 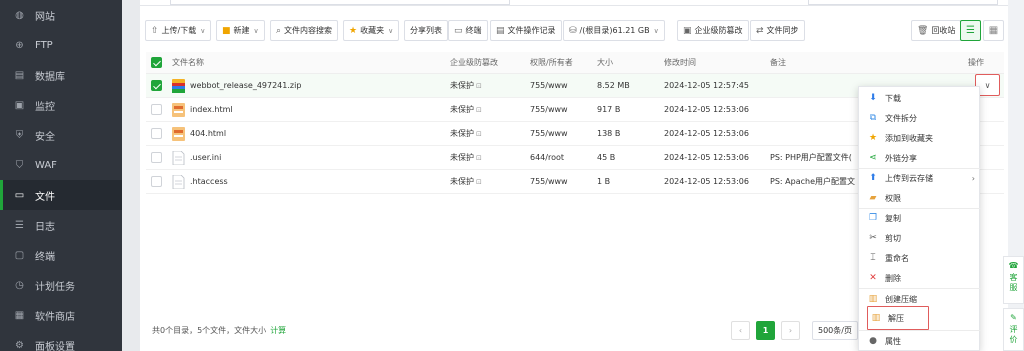 What do you see at coordinates (920, 278) in the screenshot?
I see `menu-item-delete: ✕ 删除` at bounding box center [920, 278].